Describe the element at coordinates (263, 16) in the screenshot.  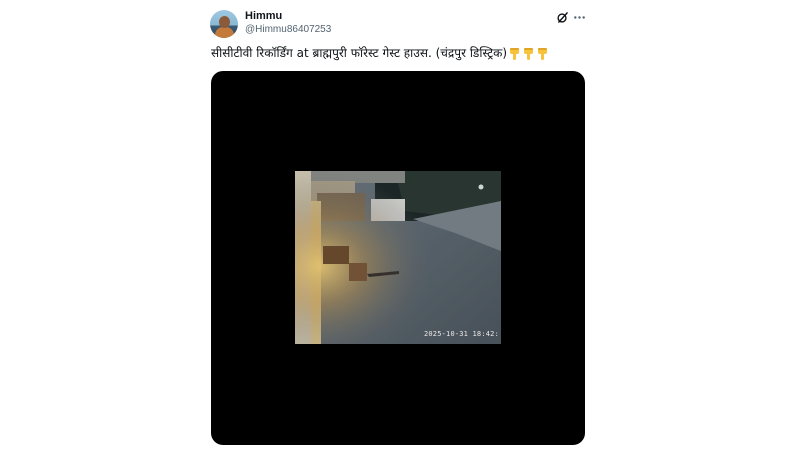
I see `author-display-name: Himmu` at that location.